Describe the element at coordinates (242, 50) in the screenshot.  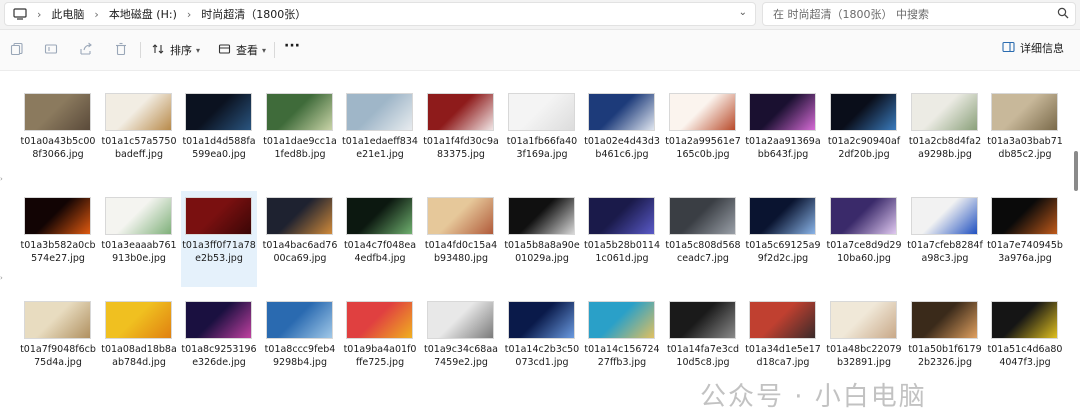
I see `view-button: 查看 ▾` at that location.